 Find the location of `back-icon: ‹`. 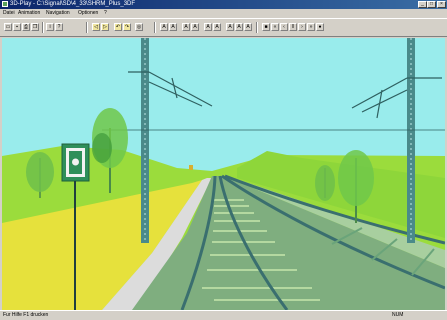

back-icon: ‹ is located at coordinates (284, 27).